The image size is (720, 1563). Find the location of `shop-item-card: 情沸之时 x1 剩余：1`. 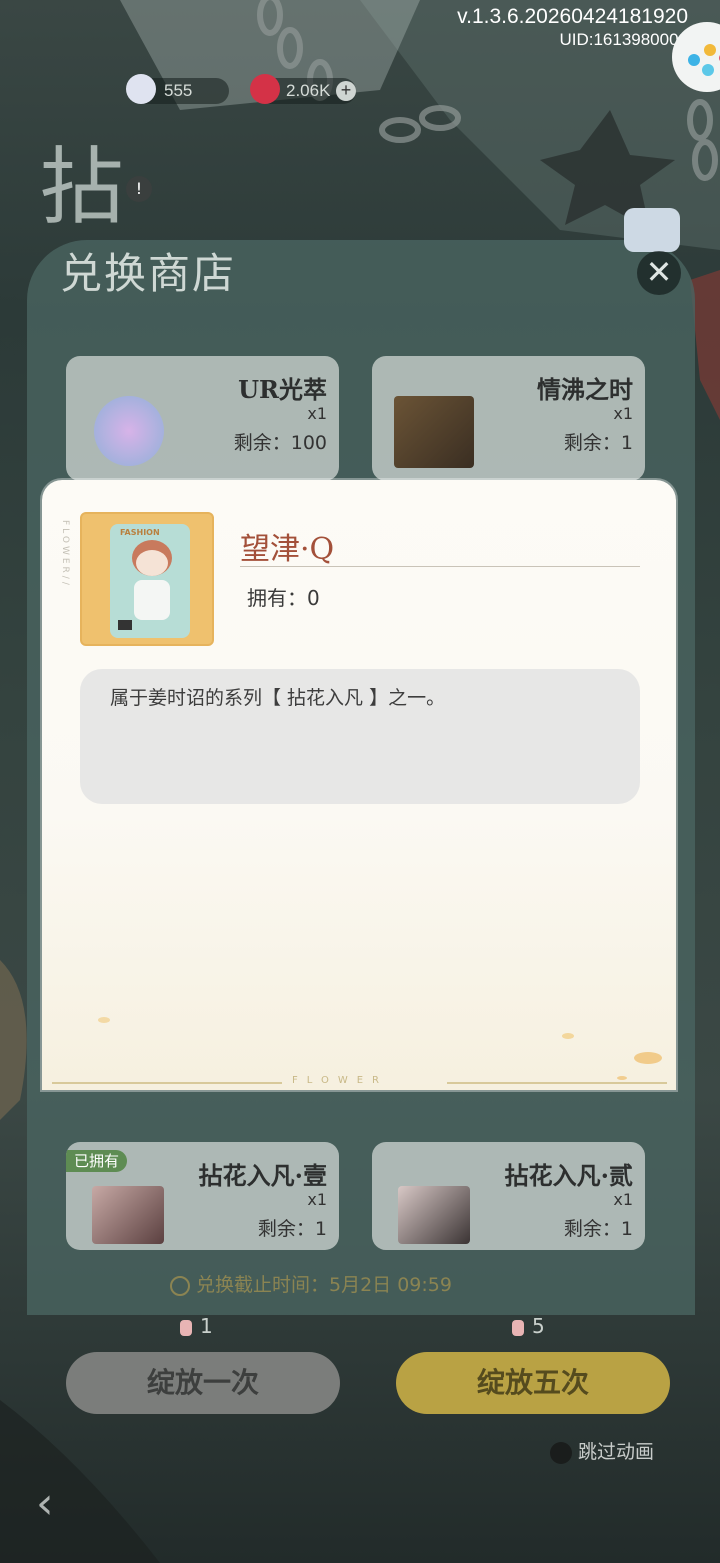

shop-item-card: 情沸之时 x1 剩余：1 is located at coordinates (508, 418).